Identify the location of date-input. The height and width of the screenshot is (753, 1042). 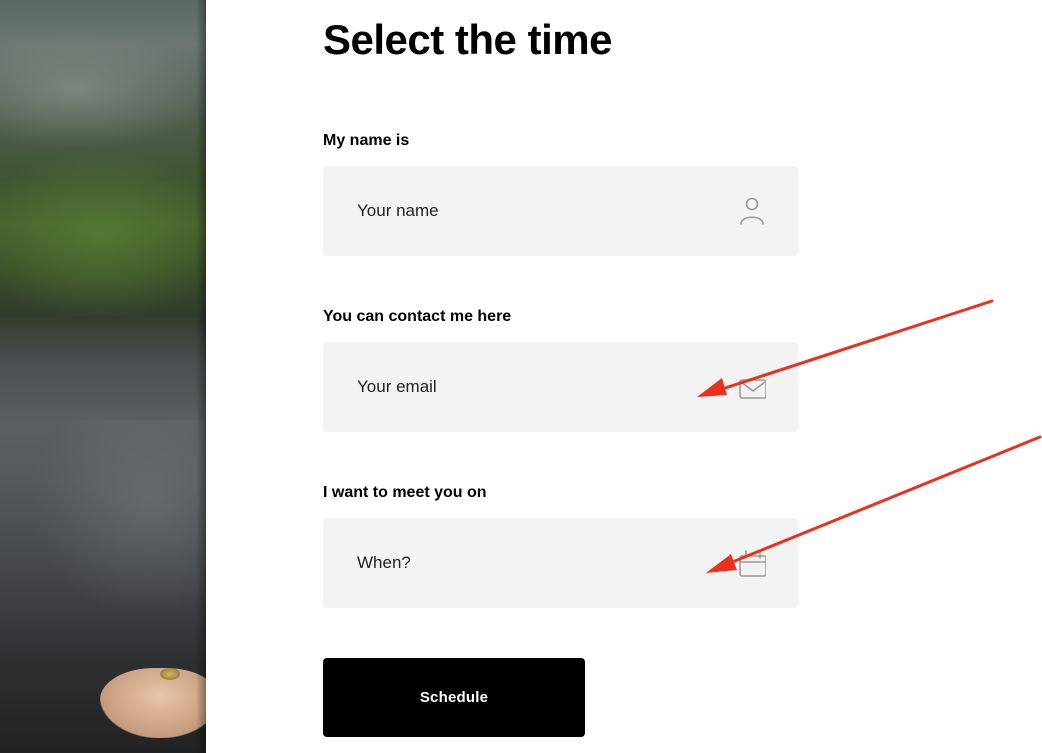
(537, 563).